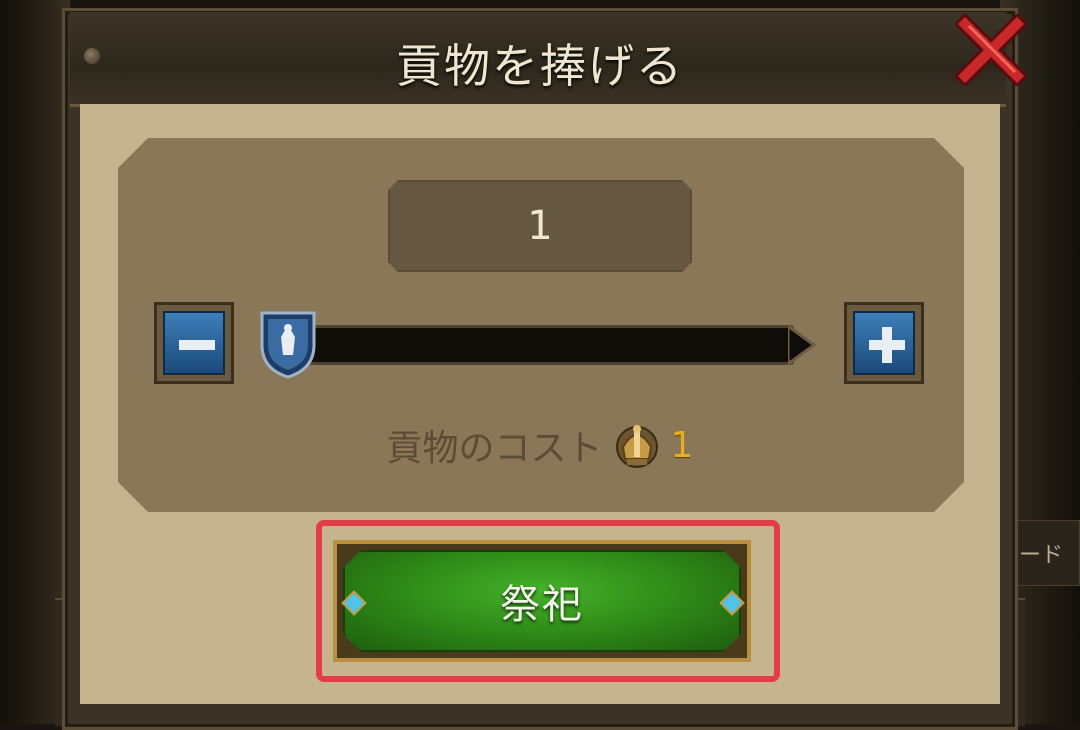 Image resolution: width=1080 pixels, height=730 pixels. I want to click on close-x-icon, so click(991, 50).